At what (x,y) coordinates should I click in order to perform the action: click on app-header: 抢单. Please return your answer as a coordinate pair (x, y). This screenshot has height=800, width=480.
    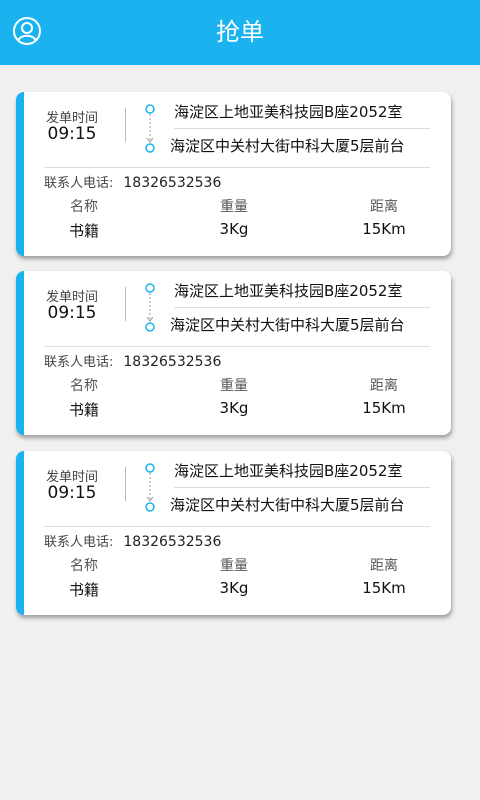
    Looking at the image, I should click on (240, 32).